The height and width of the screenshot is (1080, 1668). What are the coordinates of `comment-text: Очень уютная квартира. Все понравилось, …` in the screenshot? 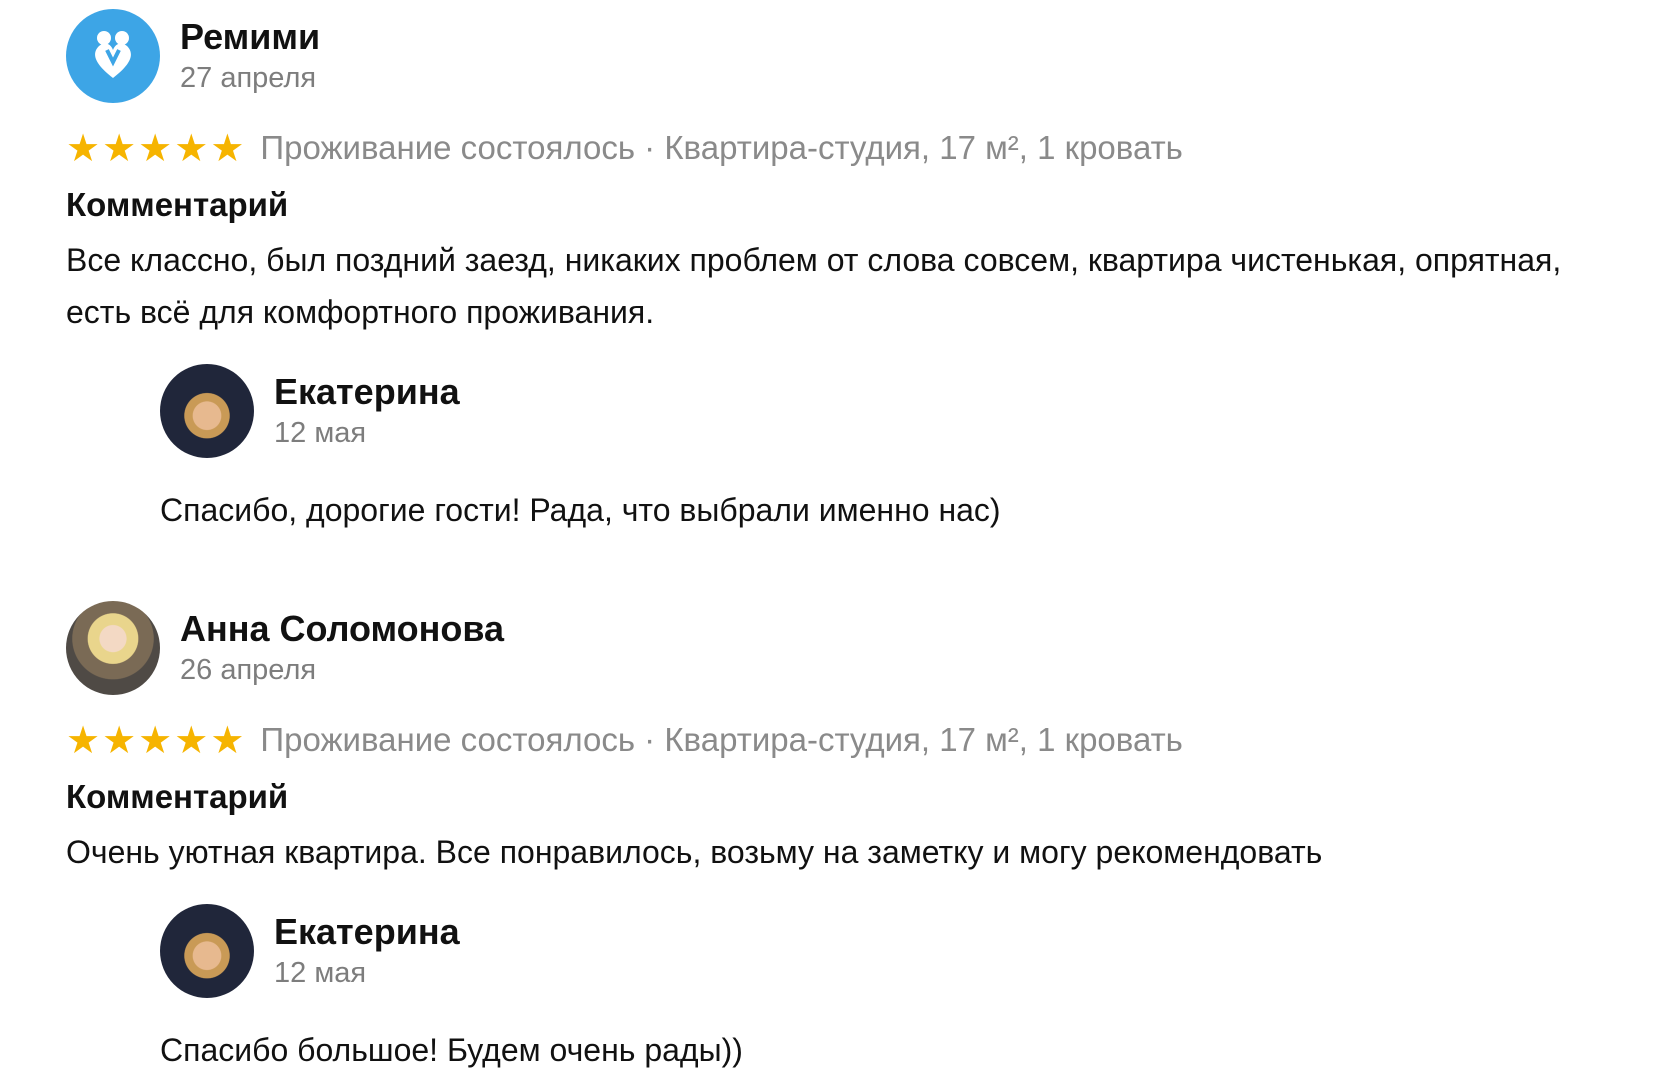 It's located at (694, 852).